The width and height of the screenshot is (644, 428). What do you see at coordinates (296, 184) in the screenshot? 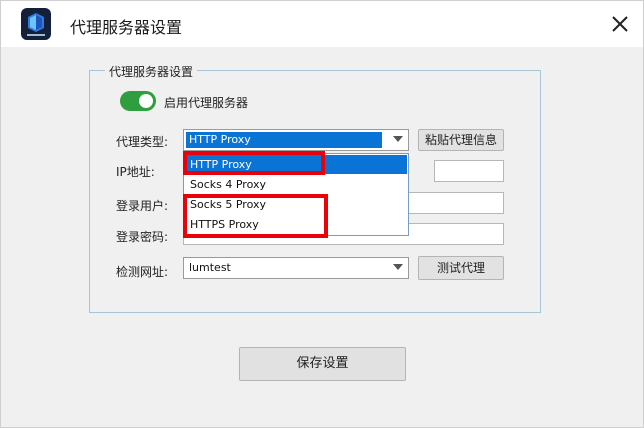
I see `dropdown-option-socks4: Socks 4 Proxy` at bounding box center [296, 184].